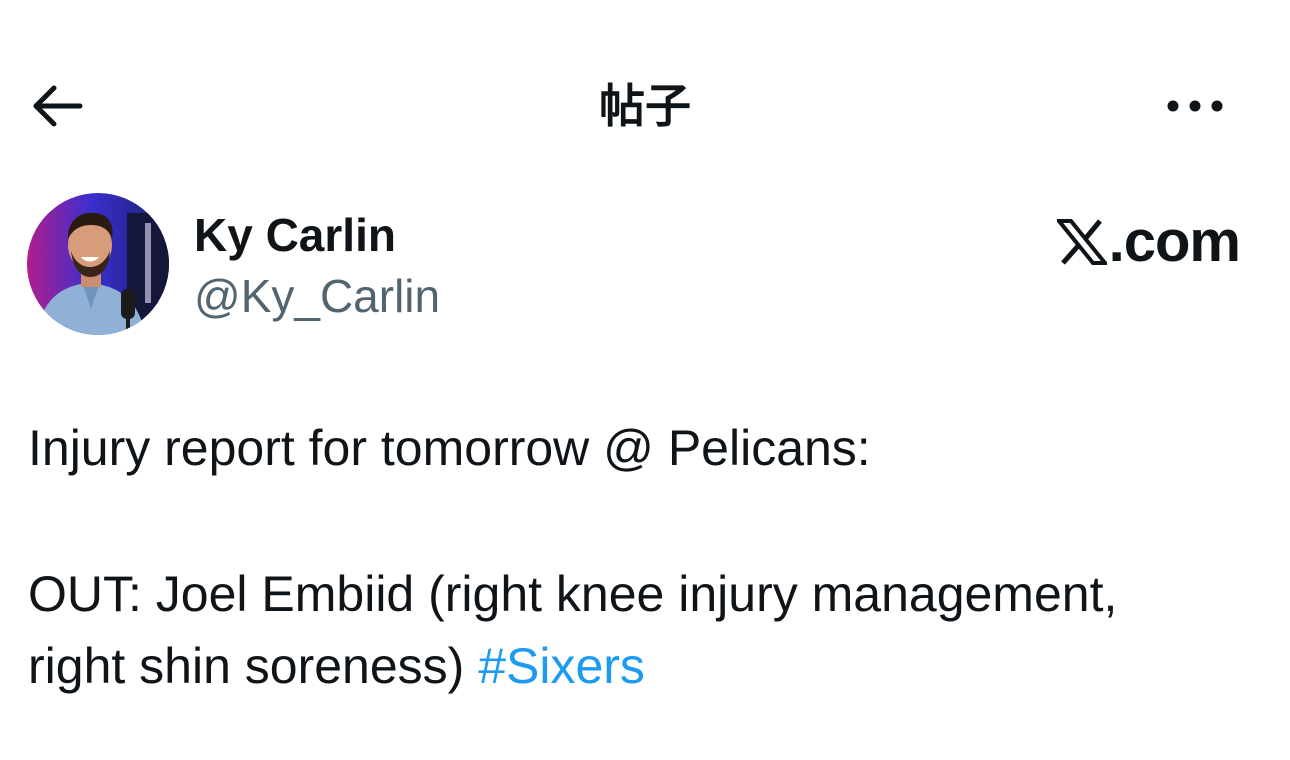  Describe the element at coordinates (648, 666) in the screenshot. I see `tweet-line-3: right shin soreness) #Sixers` at that location.